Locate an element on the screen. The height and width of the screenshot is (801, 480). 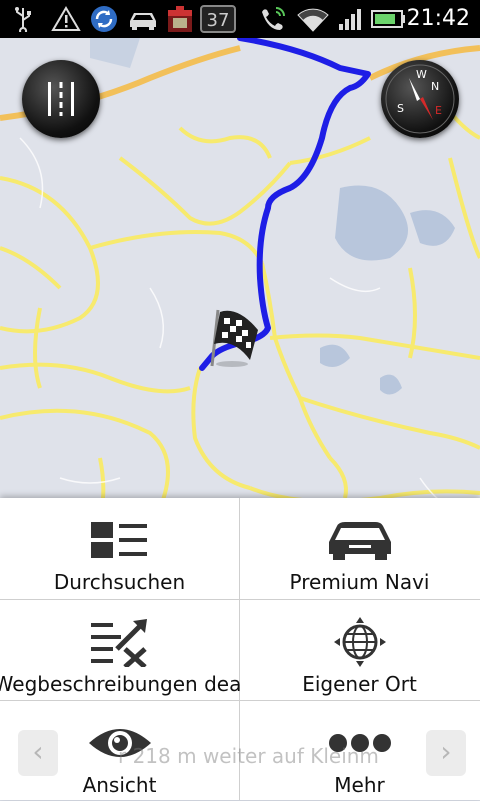
list-icon is located at coordinates (120, 540).